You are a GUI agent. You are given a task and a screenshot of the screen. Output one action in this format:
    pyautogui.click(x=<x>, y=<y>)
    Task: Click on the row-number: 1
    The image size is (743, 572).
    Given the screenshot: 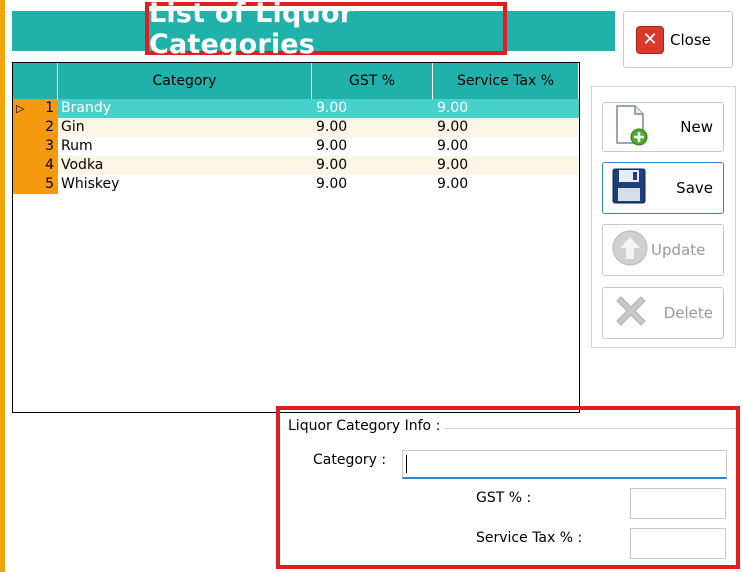 What is the action you would take?
    pyautogui.click(x=49, y=108)
    